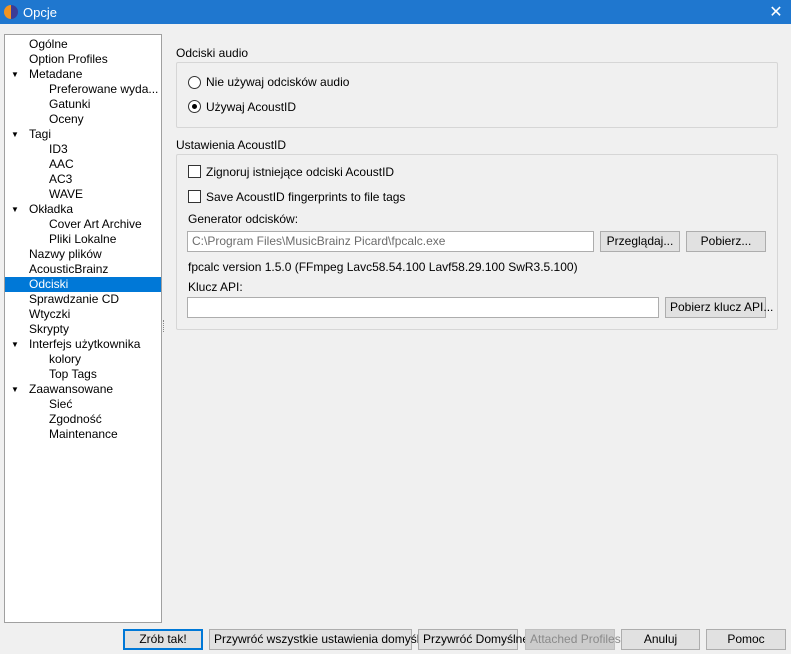  Describe the element at coordinates (58, 149) in the screenshot. I see `tree-item-label: ID3` at that location.